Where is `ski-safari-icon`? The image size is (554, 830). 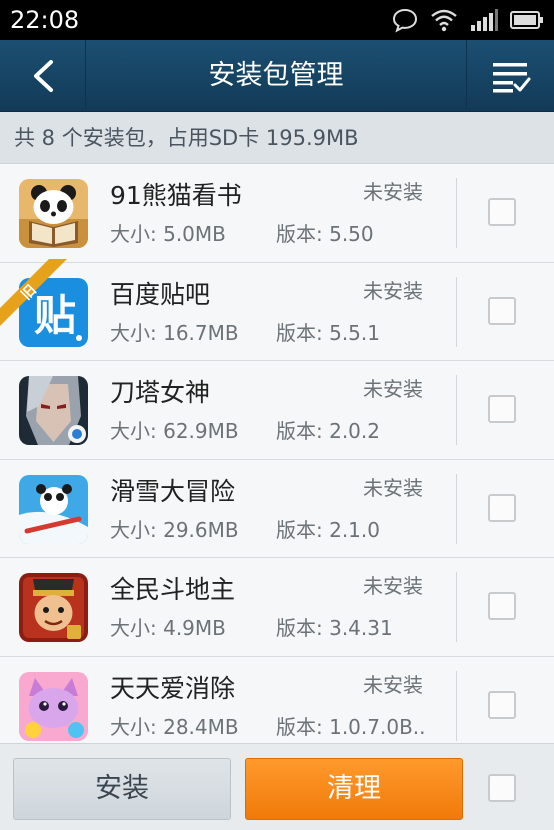 ski-safari-icon is located at coordinates (53, 509).